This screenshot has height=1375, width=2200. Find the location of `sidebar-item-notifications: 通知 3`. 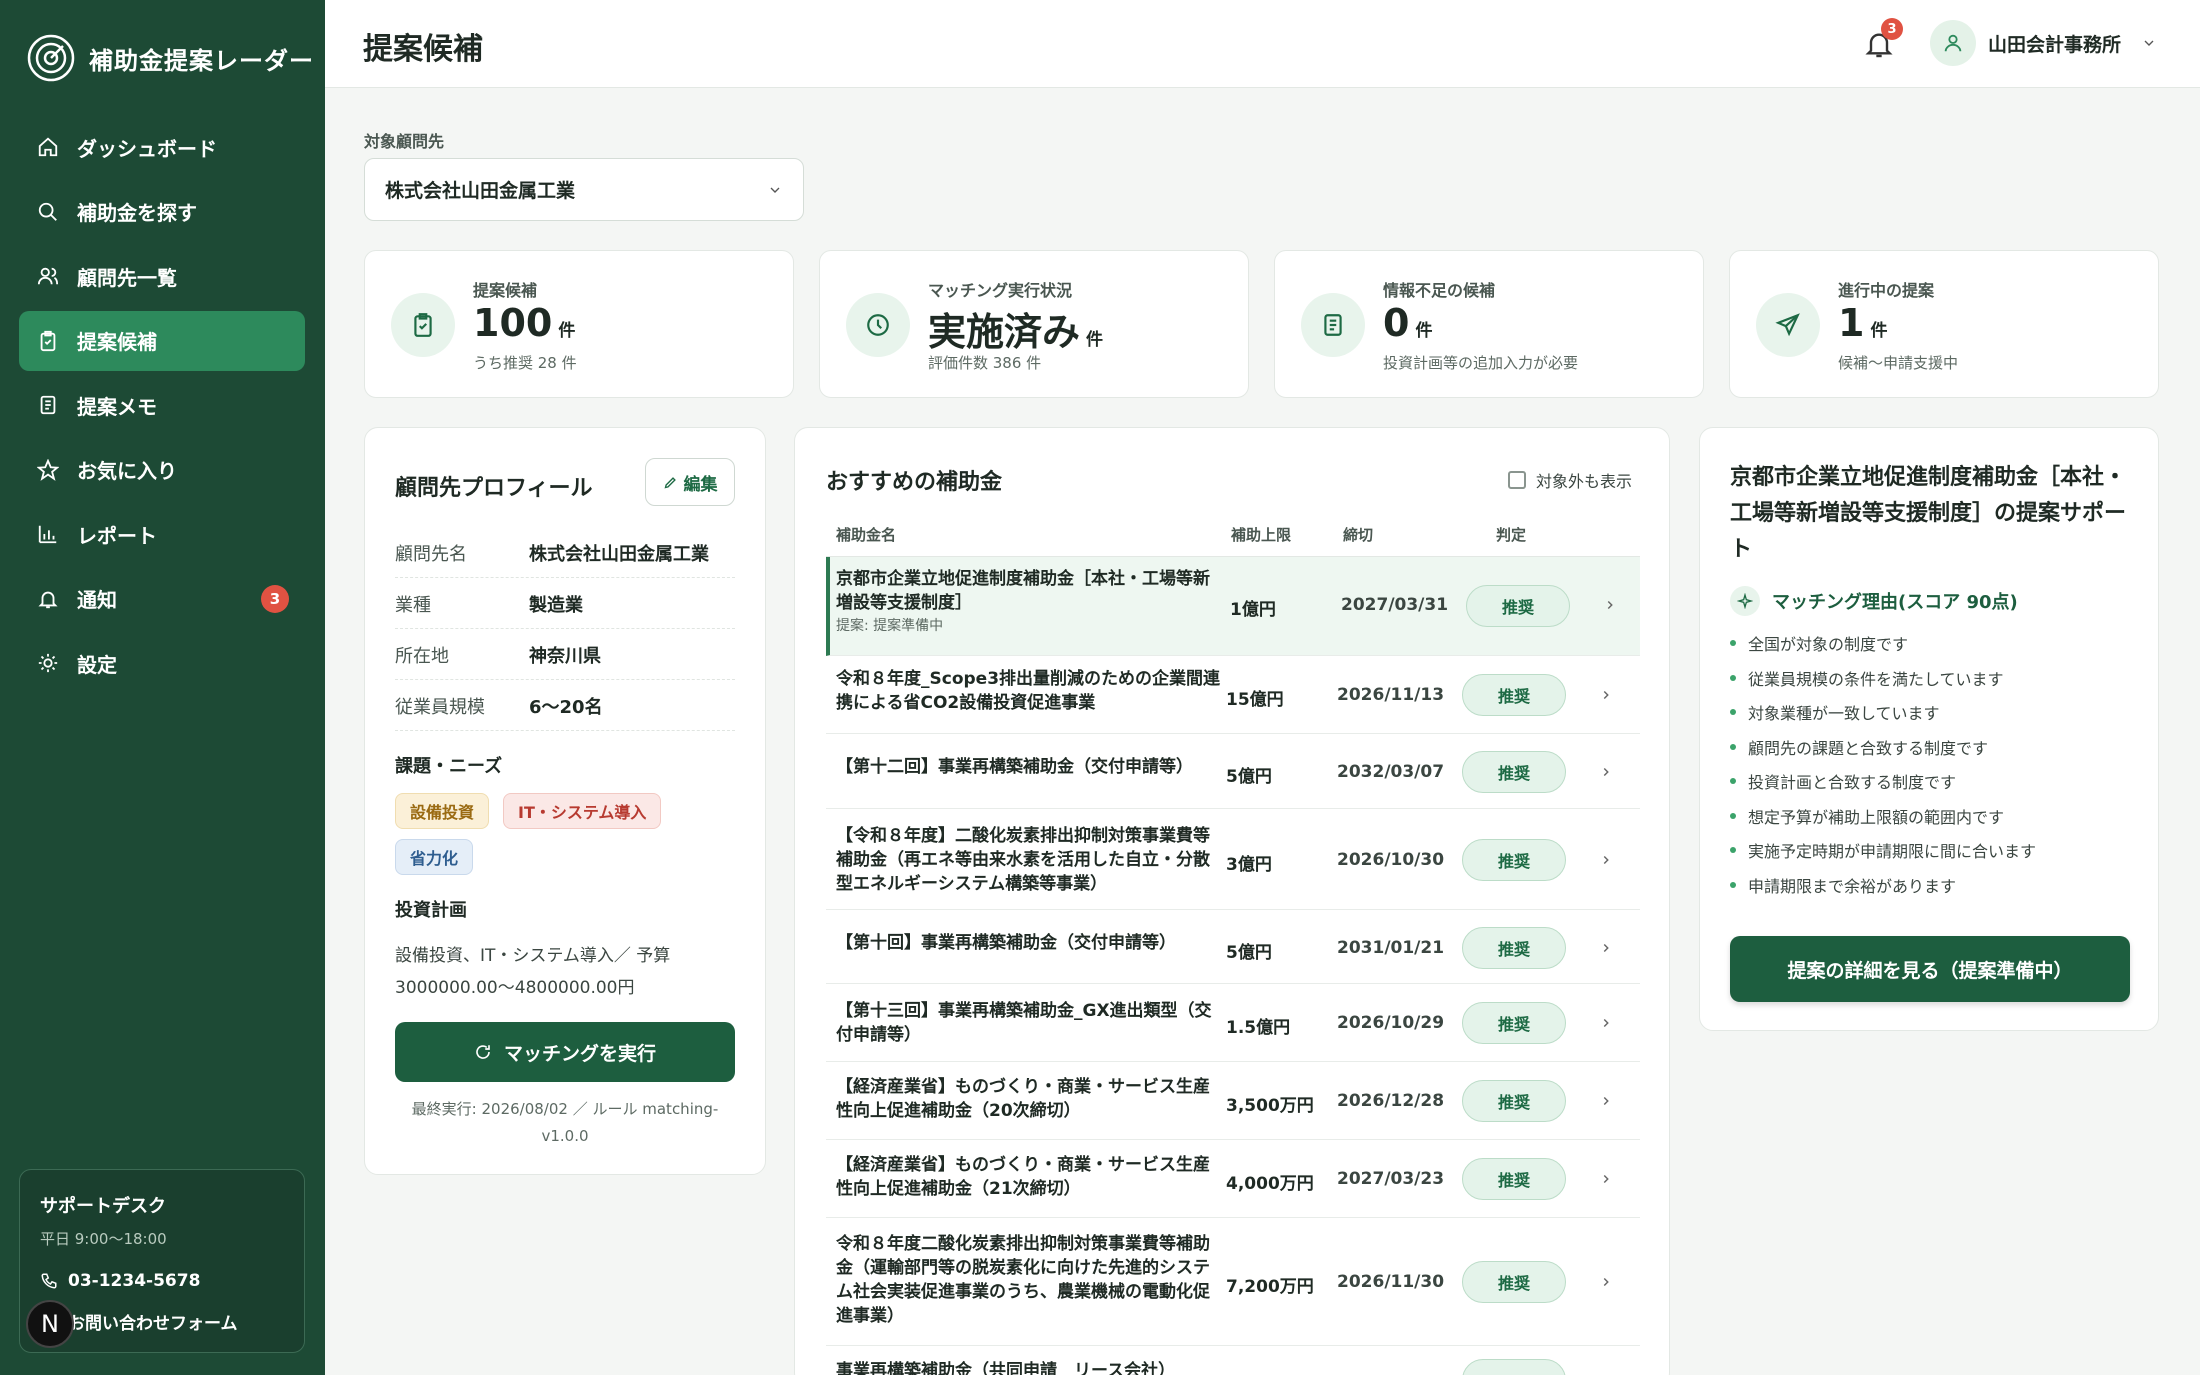

sidebar-item-notifications: 通知 3 is located at coordinates (162, 599).